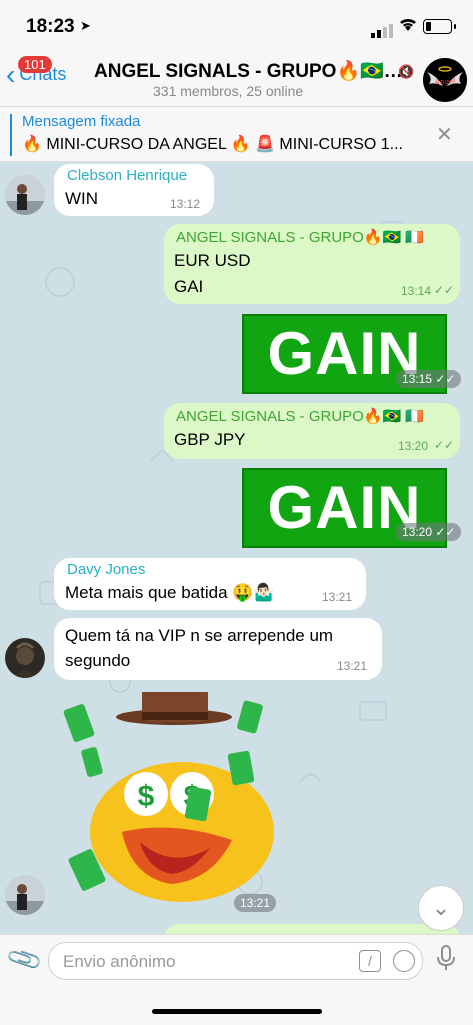  Describe the element at coordinates (383, 29) in the screenshot. I see `signal-icon` at that location.